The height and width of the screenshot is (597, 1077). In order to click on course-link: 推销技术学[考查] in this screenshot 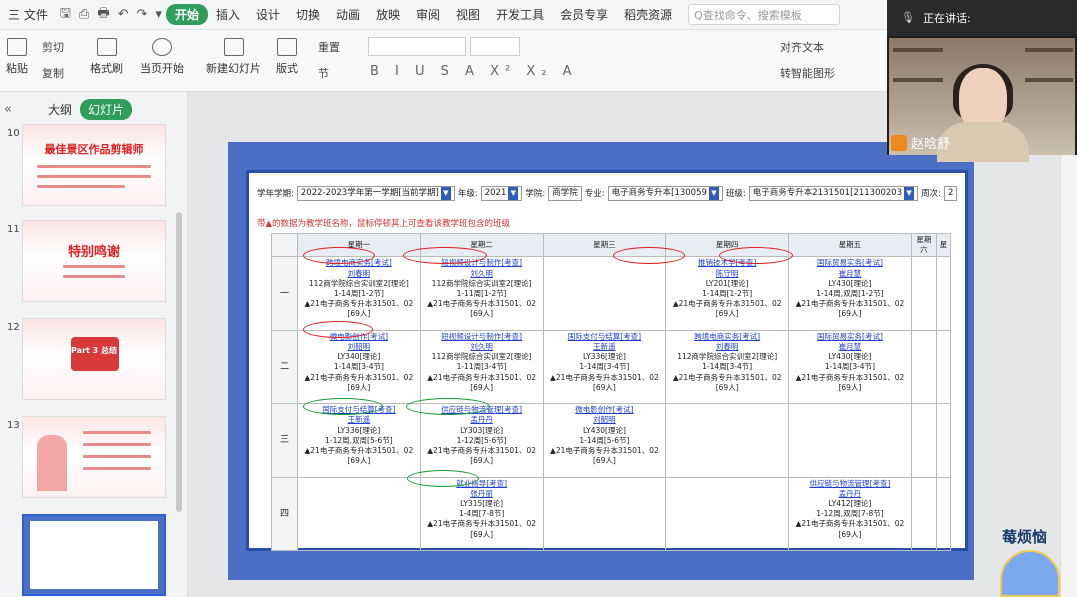, I will do `click(727, 263)`.